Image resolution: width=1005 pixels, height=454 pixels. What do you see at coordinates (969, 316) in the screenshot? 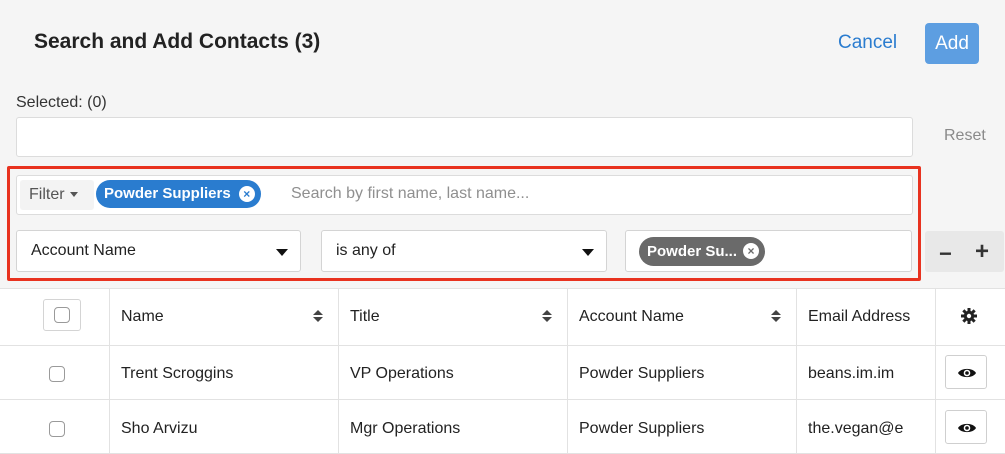
I see `gear-icon` at bounding box center [969, 316].